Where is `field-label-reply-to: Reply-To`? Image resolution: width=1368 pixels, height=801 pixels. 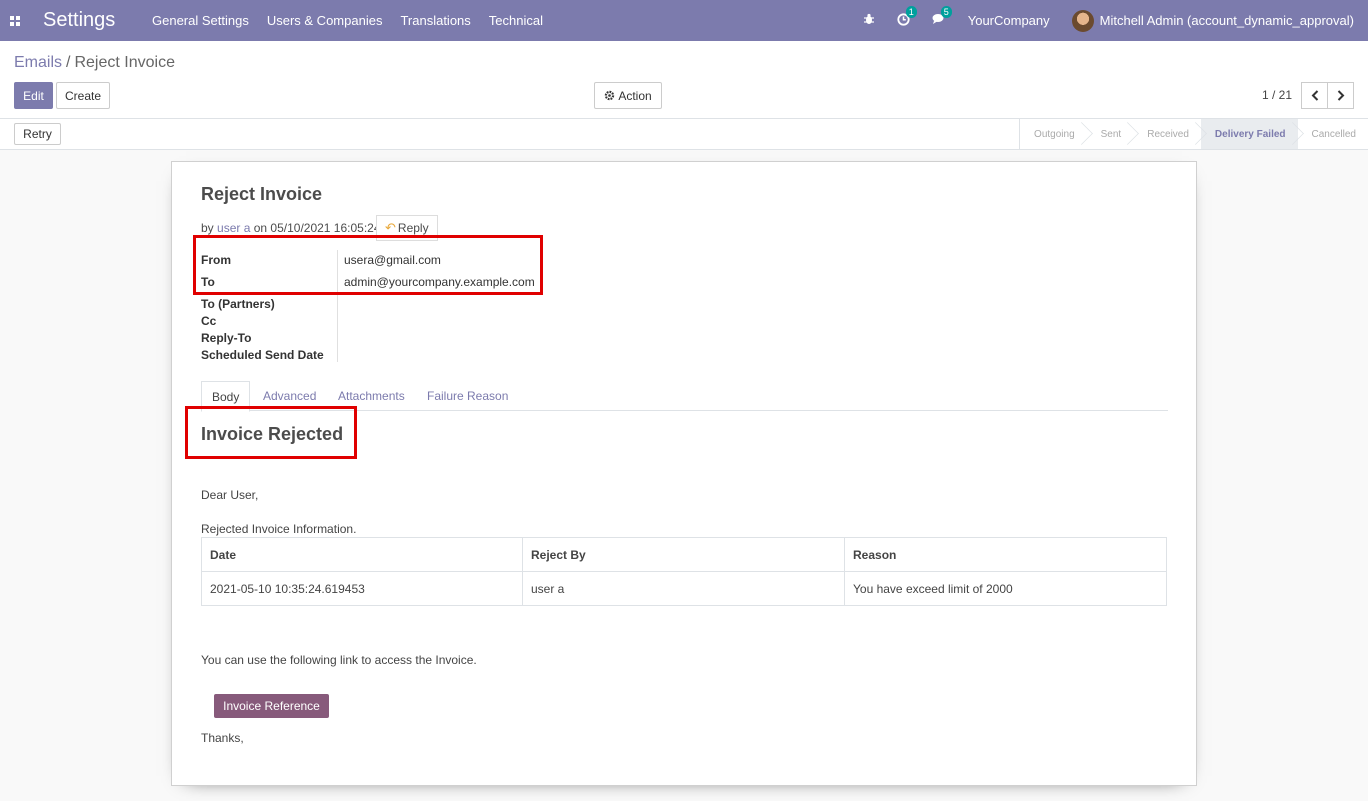
field-label-reply-to: Reply-To is located at coordinates (226, 338).